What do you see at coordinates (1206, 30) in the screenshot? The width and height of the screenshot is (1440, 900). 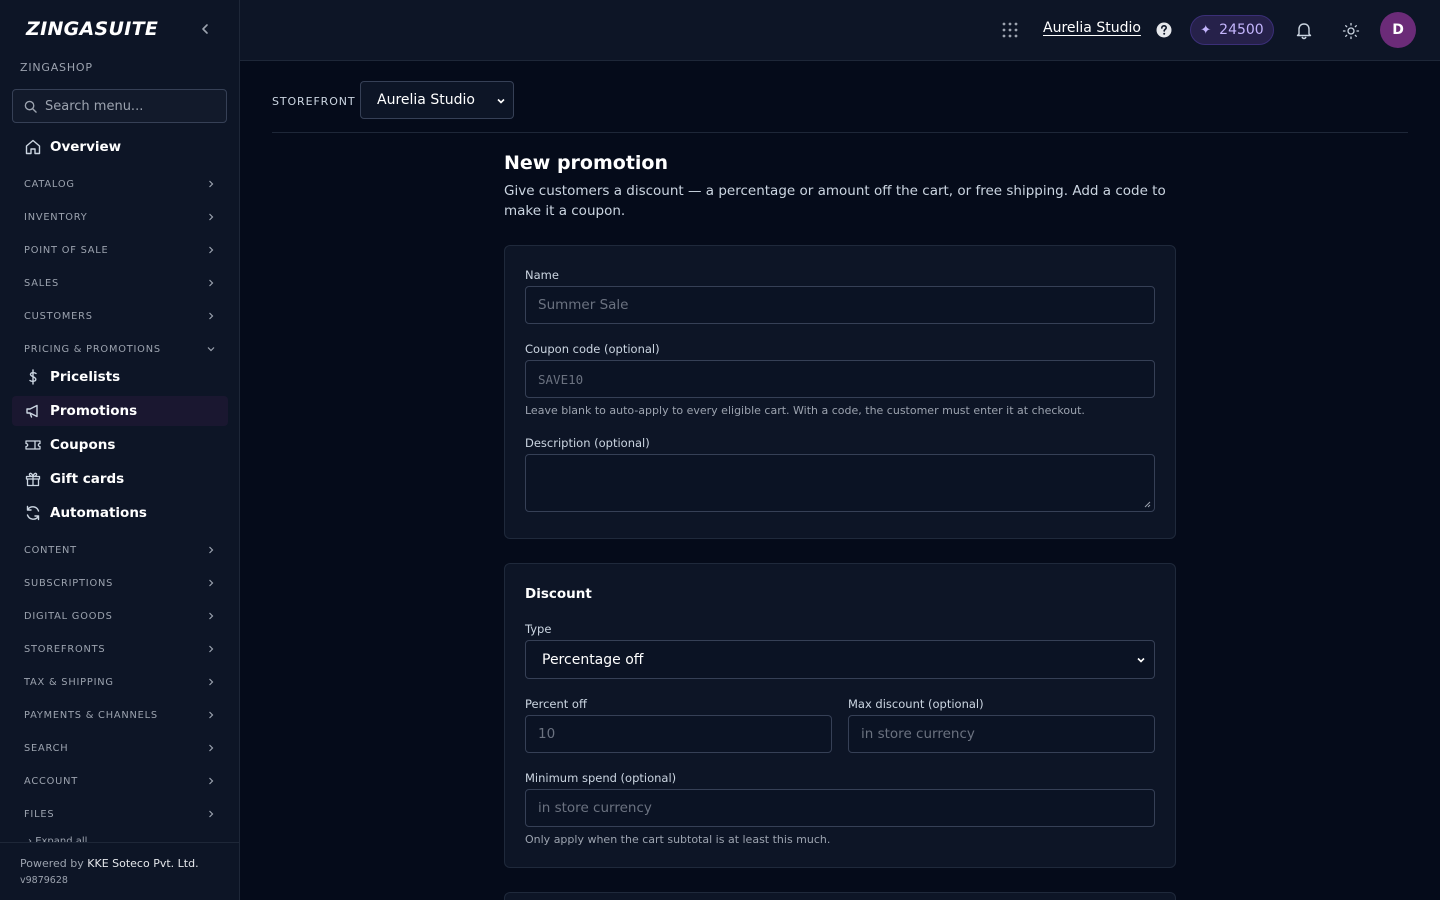 I see `sparkle-icon: ✦` at bounding box center [1206, 30].